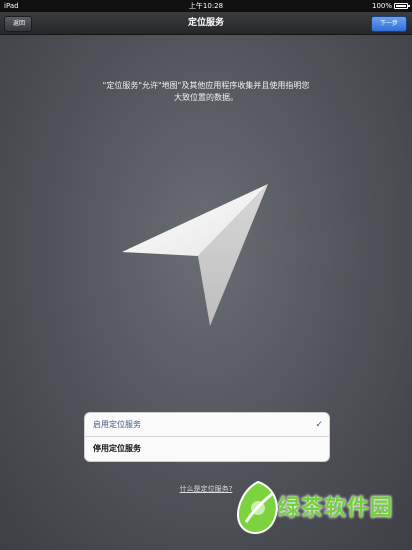 This screenshot has height=550, width=412. I want to click on next-button: 下一步, so click(388, 24).